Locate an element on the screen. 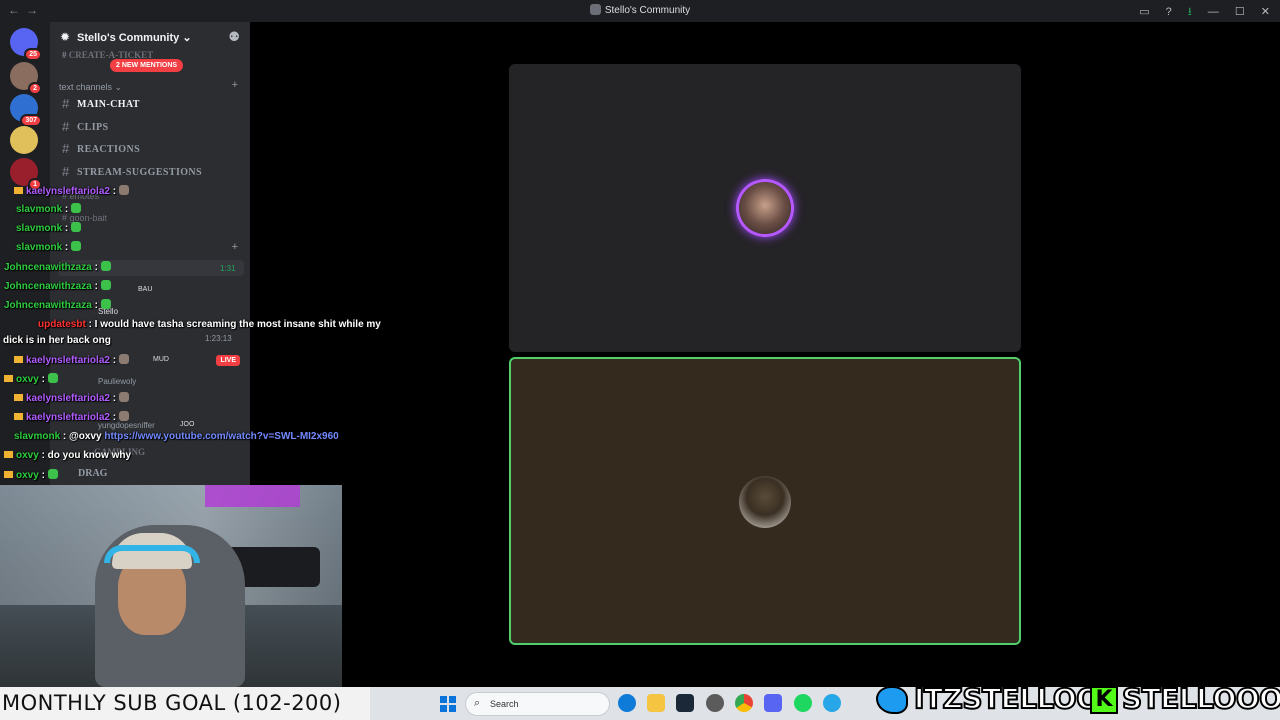 Image resolution: width=1280 pixels, height=720 pixels. chat-username: slavmonk is located at coordinates (39, 209).